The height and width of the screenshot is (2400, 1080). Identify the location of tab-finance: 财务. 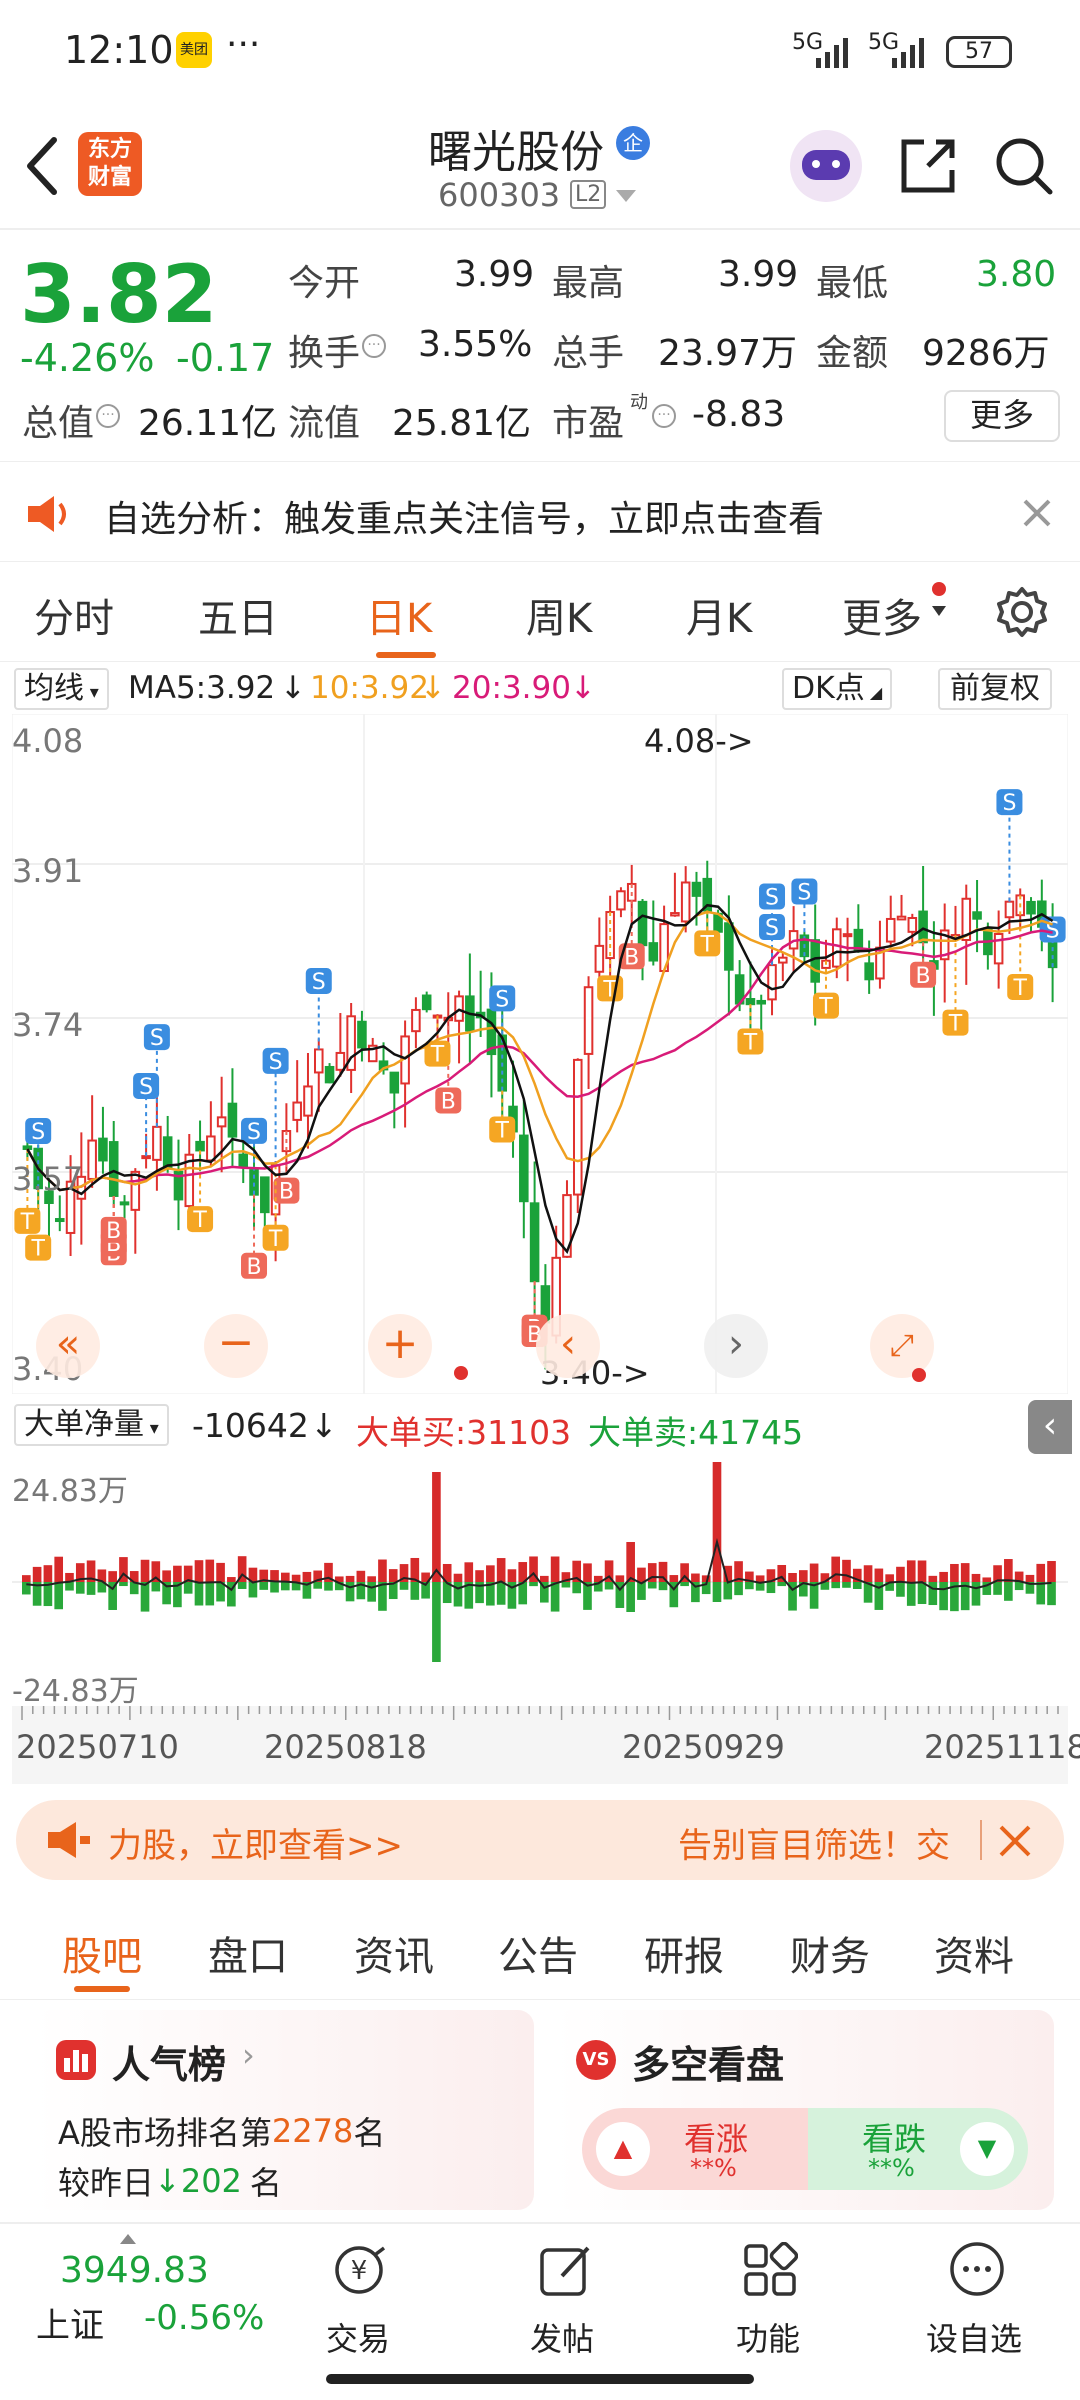
(830, 1953).